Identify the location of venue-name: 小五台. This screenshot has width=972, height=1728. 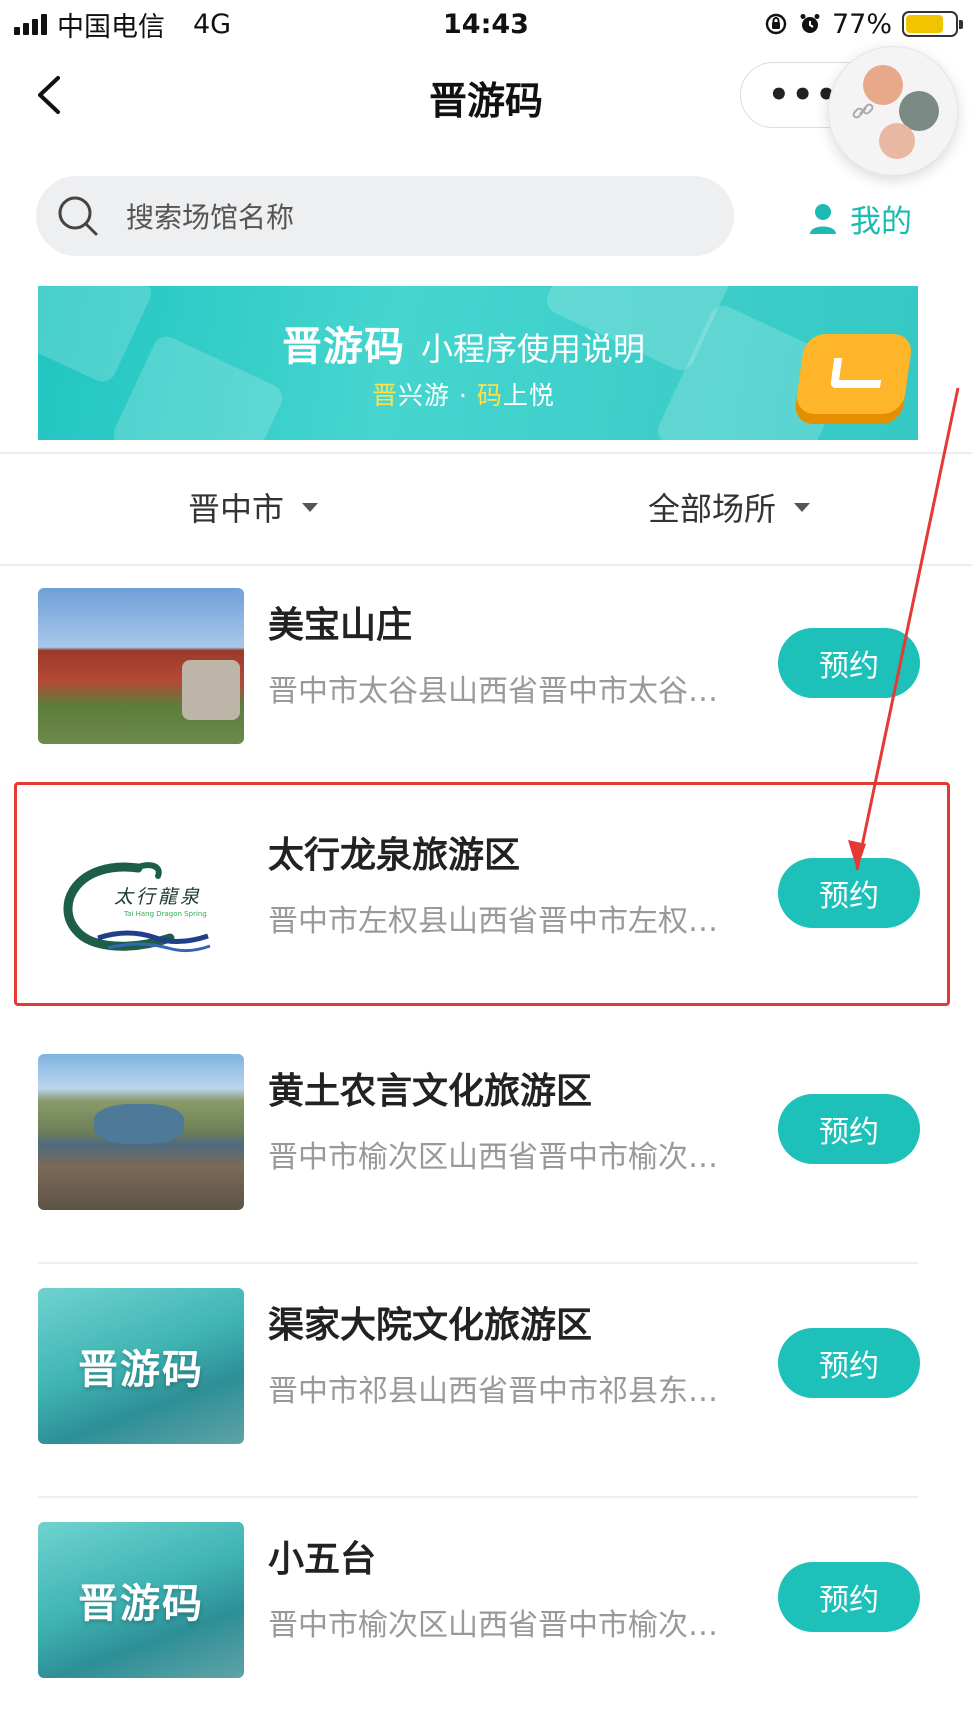
(322, 1559).